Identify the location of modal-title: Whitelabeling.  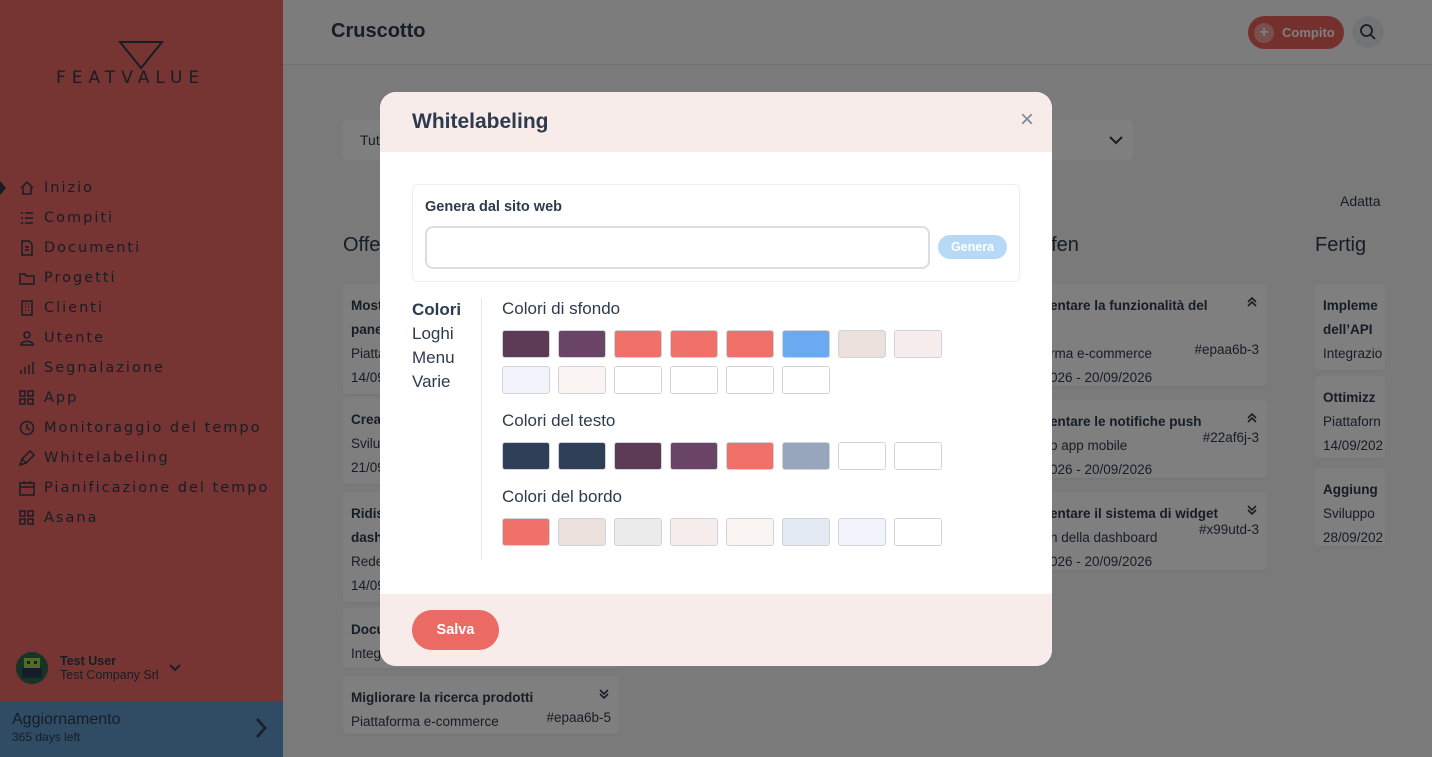
(480, 121).